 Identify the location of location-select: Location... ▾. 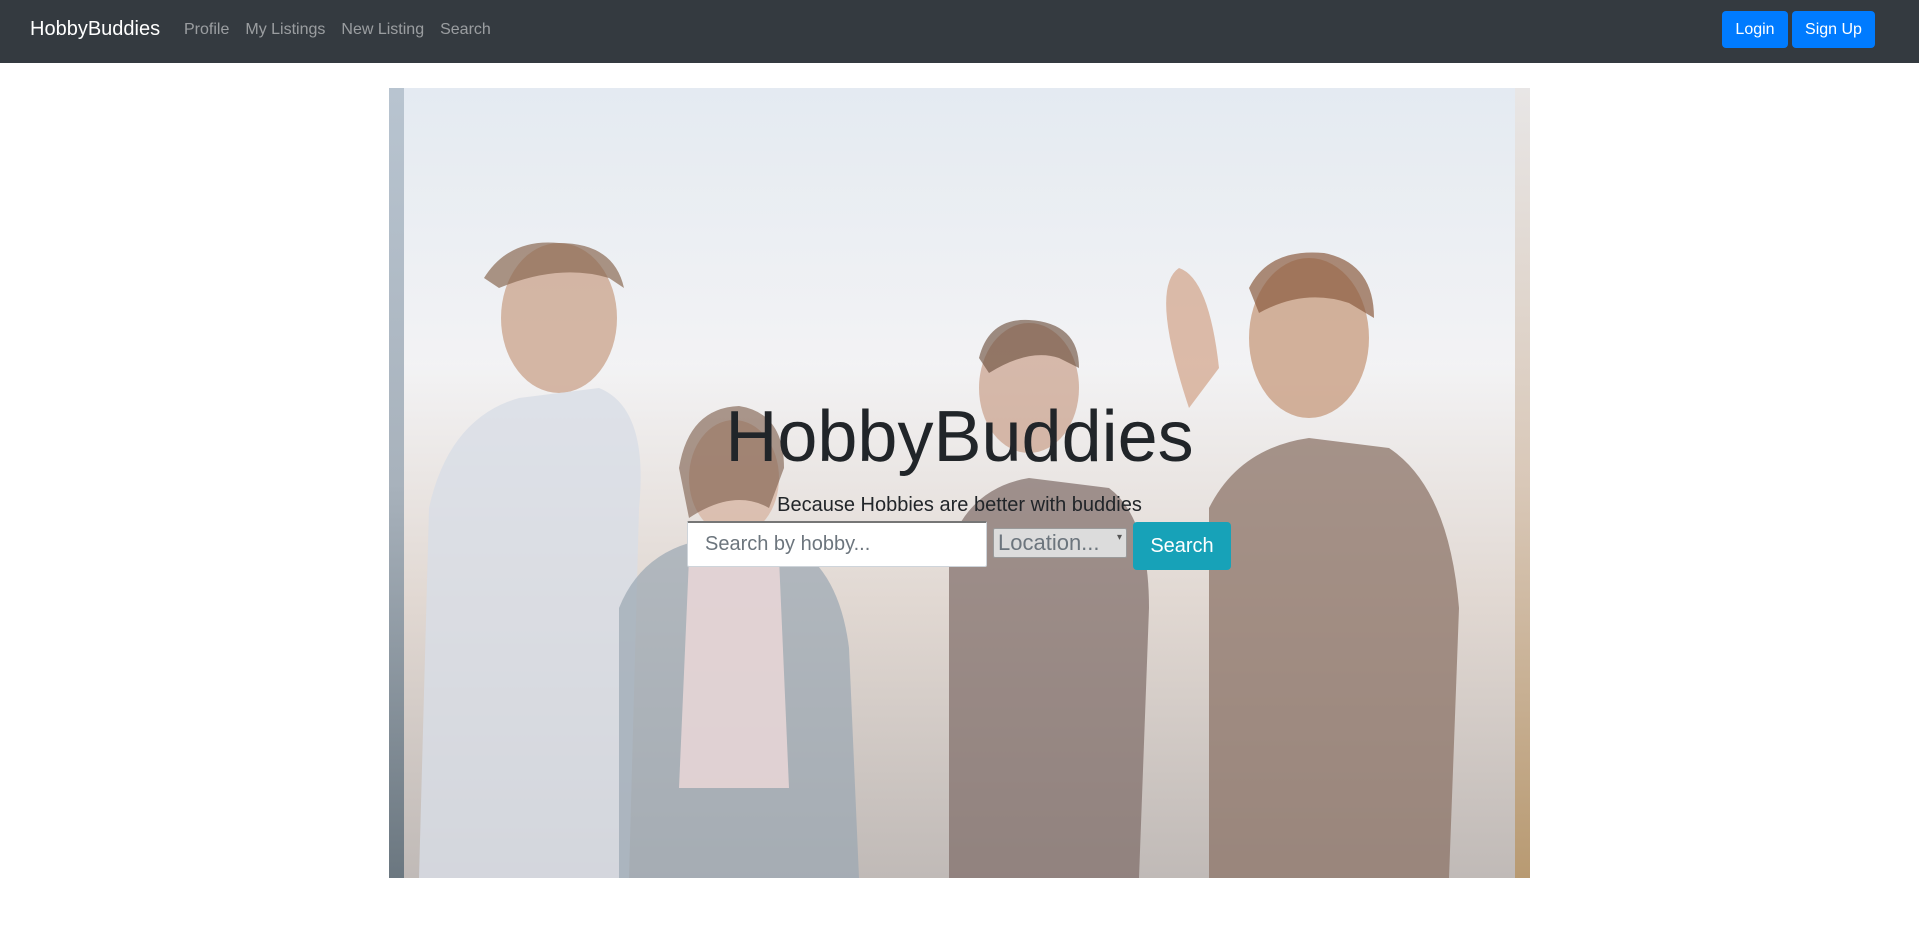
(1060, 543).